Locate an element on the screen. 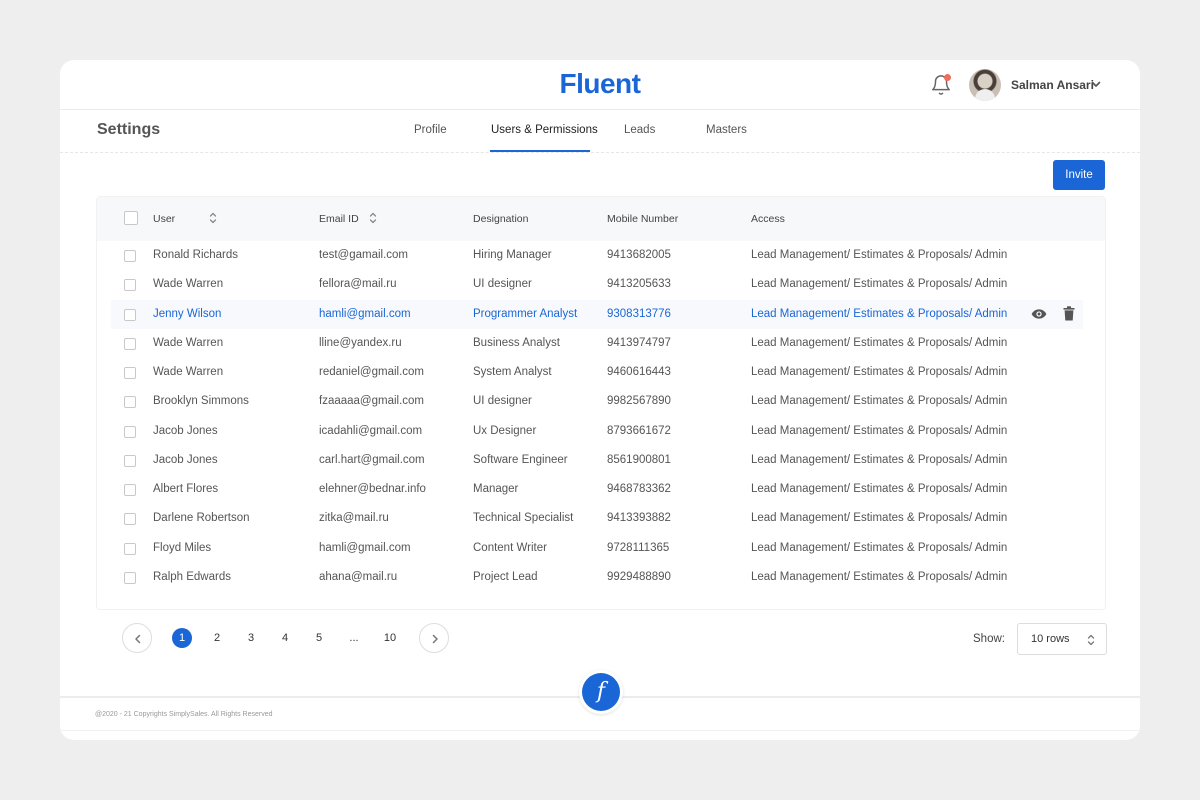 The image size is (1200, 800). page-number: 10 is located at coordinates (390, 638).